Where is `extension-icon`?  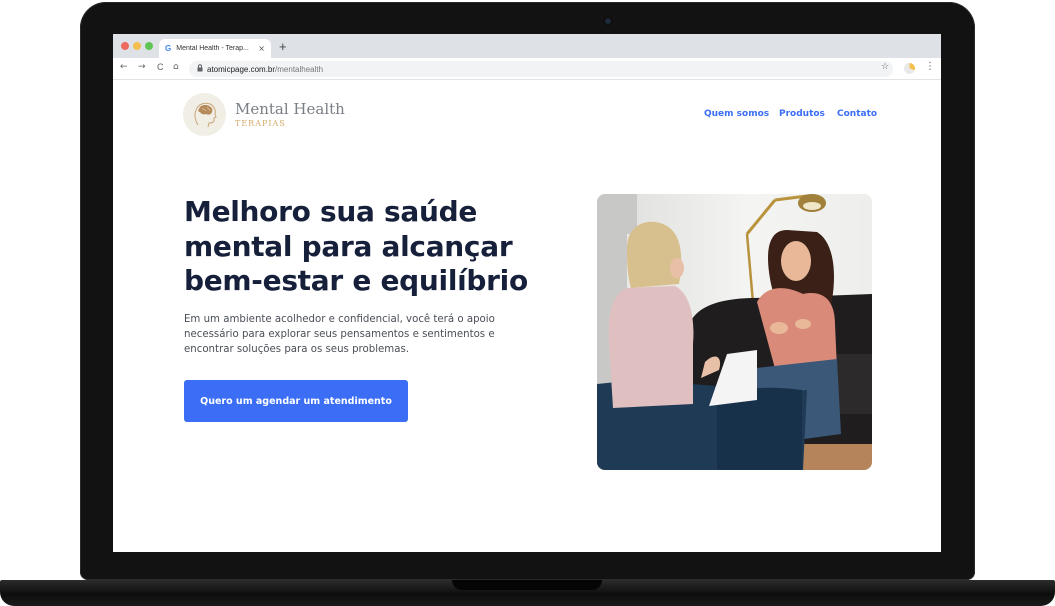 extension-icon is located at coordinates (909, 68).